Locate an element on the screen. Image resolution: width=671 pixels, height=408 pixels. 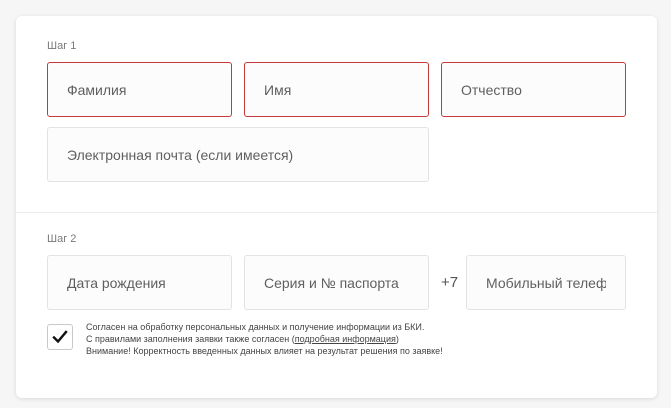
email-field is located at coordinates (238, 154).